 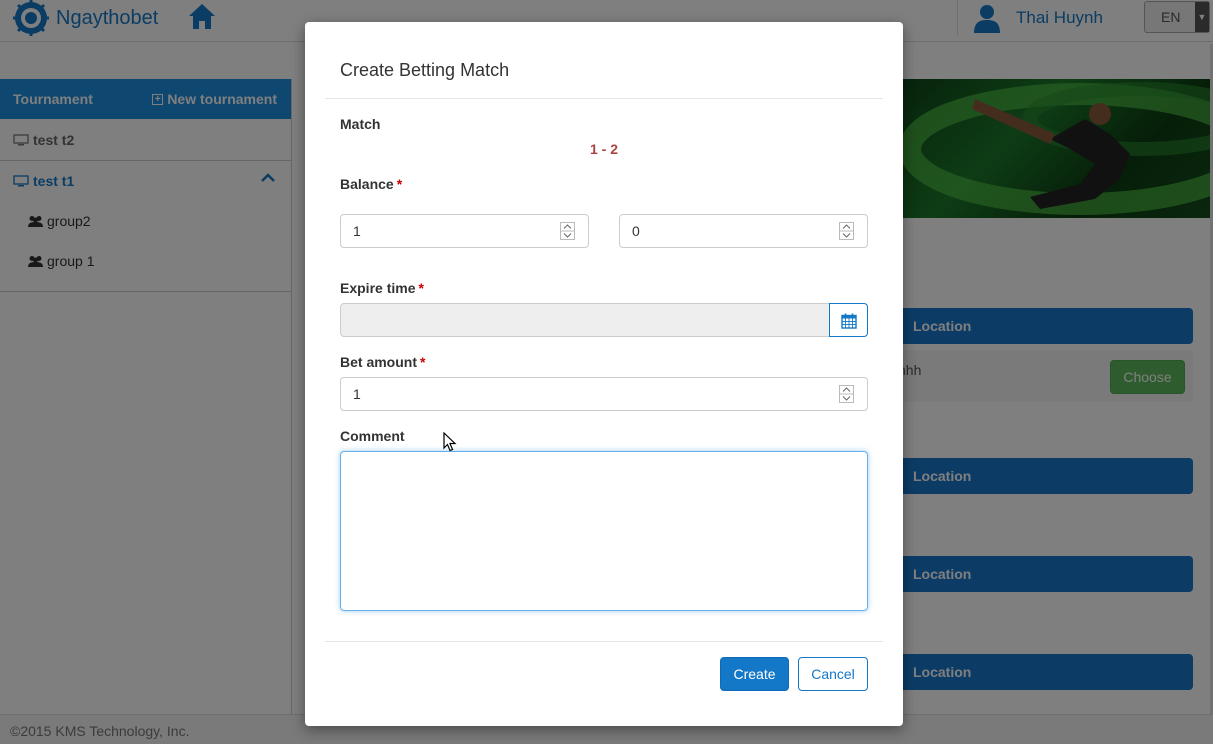 What do you see at coordinates (450, 442) in the screenshot?
I see `mouse-cursor-icon` at bounding box center [450, 442].